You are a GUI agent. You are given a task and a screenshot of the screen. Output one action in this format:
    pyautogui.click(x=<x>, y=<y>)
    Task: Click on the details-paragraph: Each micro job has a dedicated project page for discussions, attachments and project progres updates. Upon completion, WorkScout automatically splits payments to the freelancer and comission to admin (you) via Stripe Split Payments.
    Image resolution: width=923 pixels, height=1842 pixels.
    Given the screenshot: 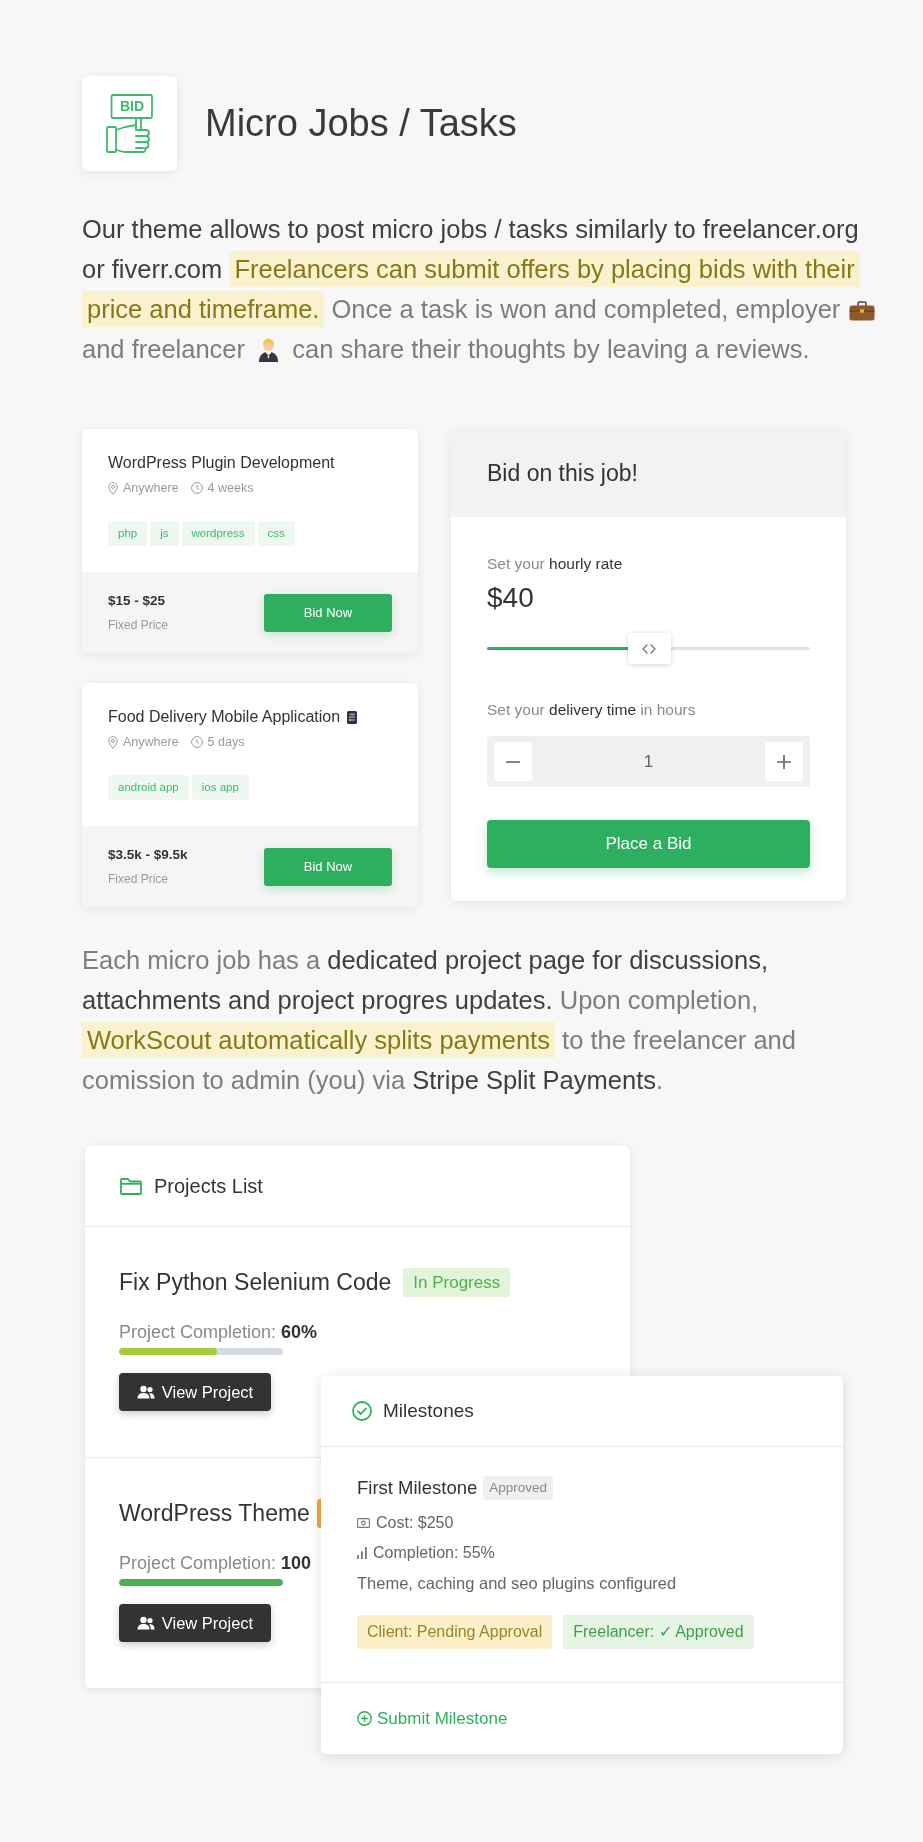 What is the action you would take?
    pyautogui.click(x=439, y=1020)
    